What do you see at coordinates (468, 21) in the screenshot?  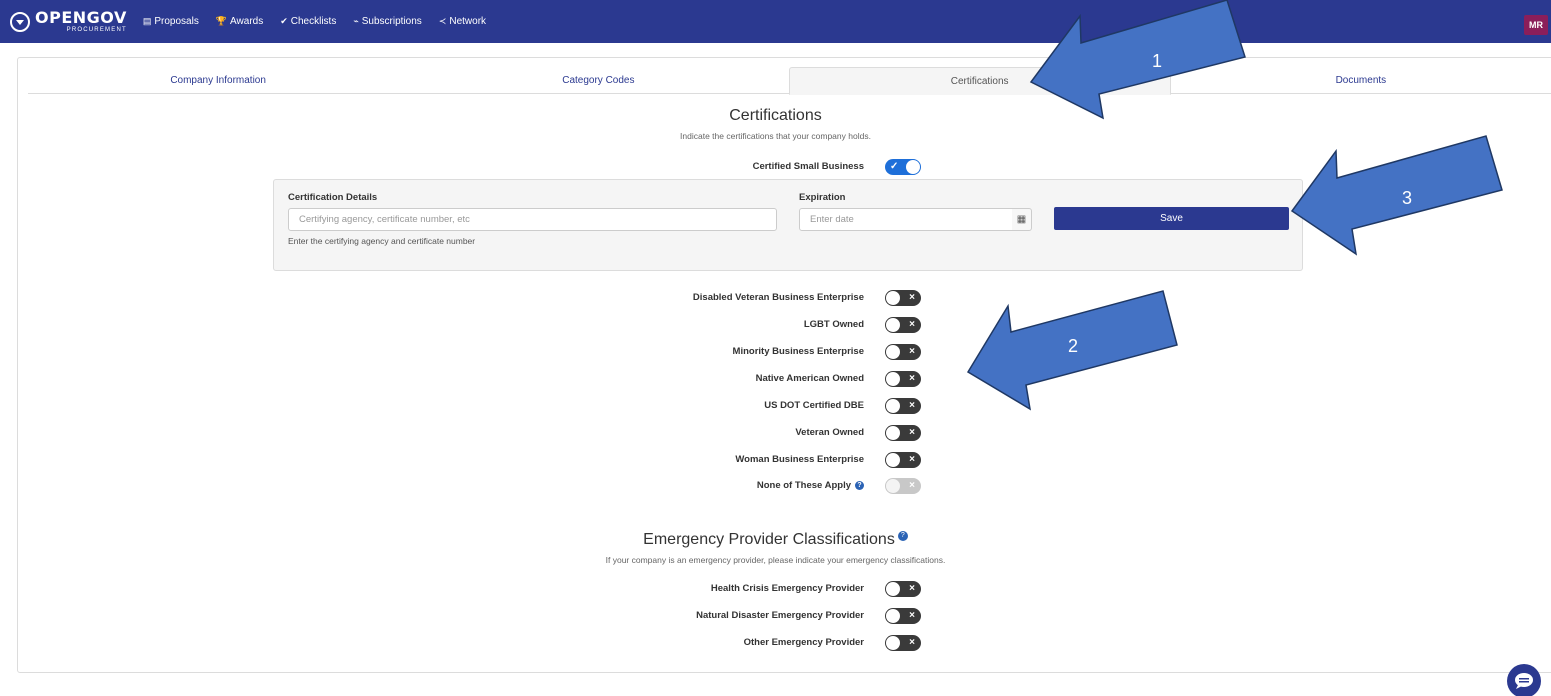 I see `nav-network-label: Network` at bounding box center [468, 21].